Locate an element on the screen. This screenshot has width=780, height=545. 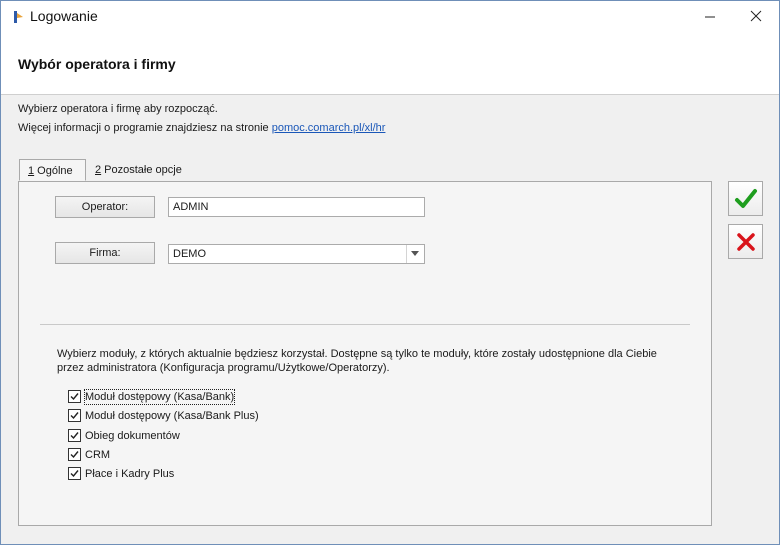
module-label: Płace i Kadry Plus is located at coordinates (130, 474).